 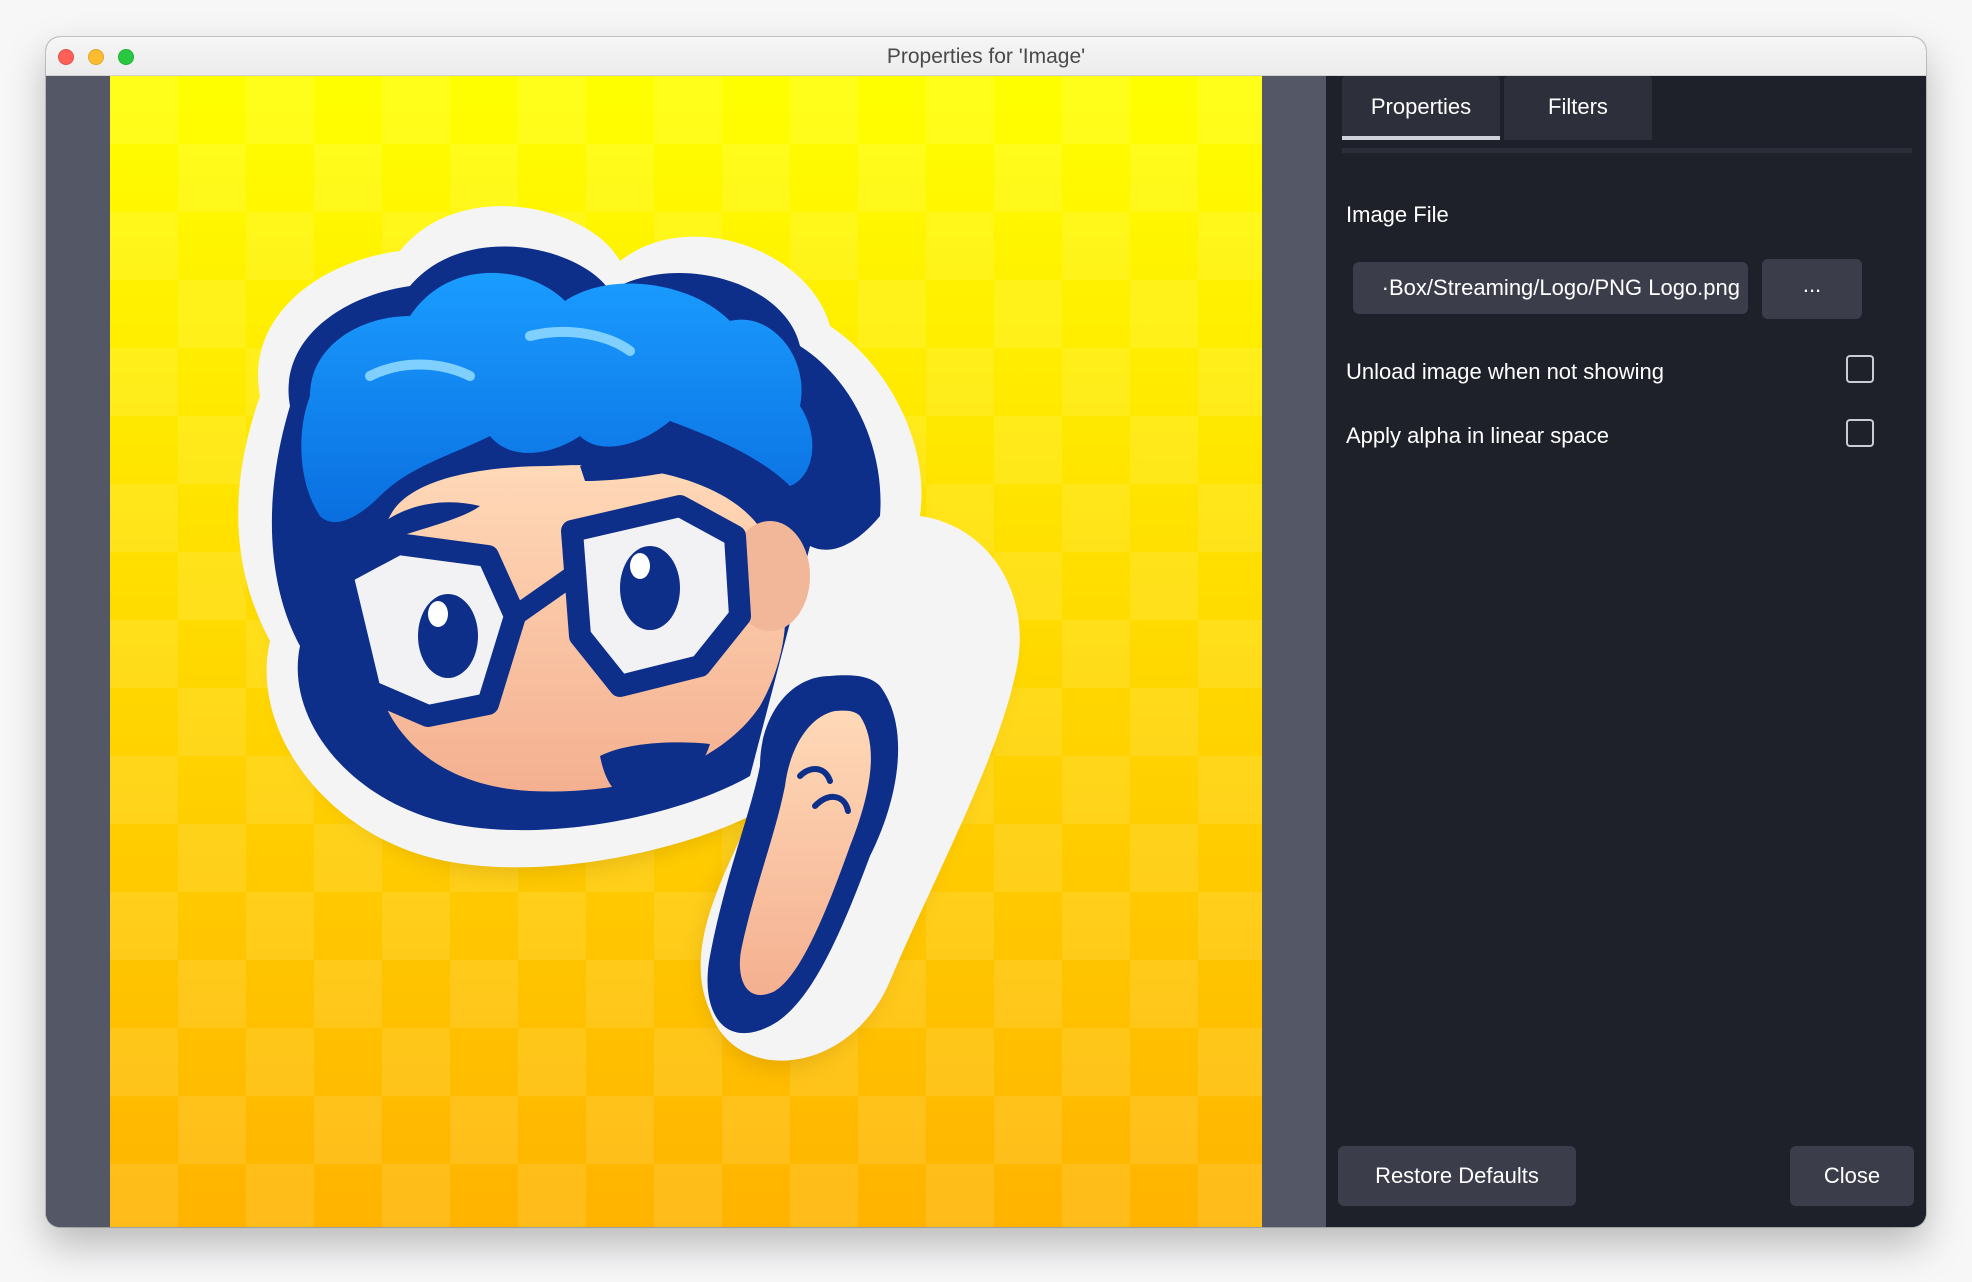 What do you see at coordinates (1578, 108) in the screenshot?
I see `tab-filters: Filters` at bounding box center [1578, 108].